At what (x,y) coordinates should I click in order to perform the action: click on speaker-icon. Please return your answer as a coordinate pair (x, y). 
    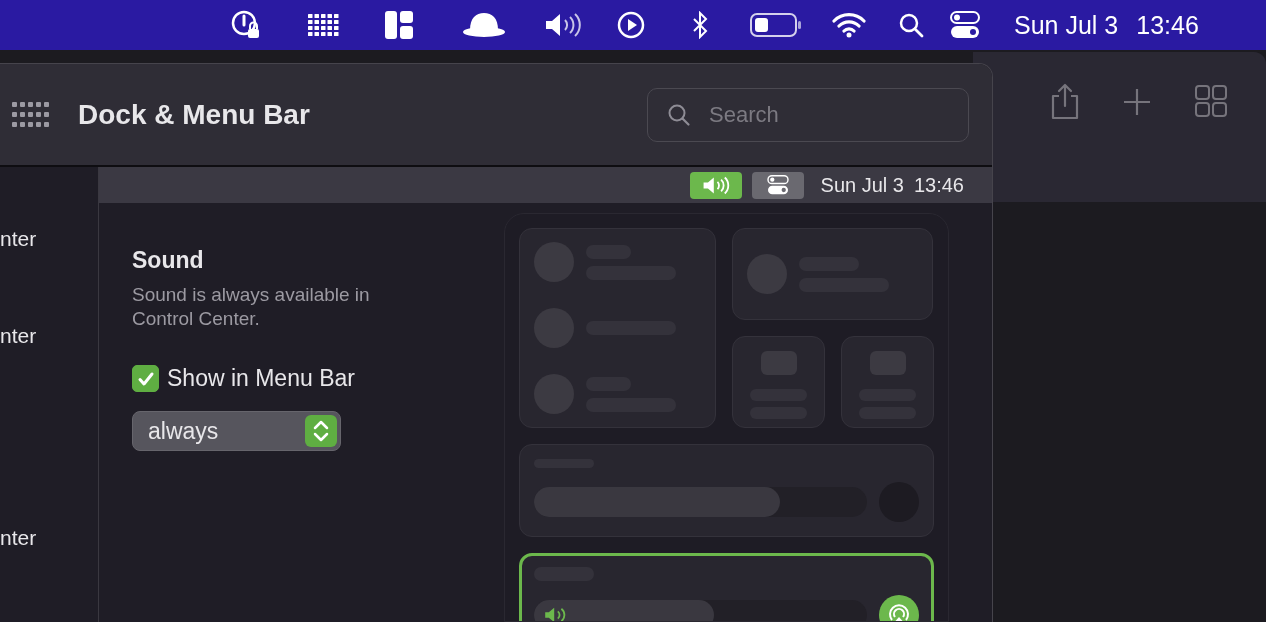
    Looking at the image, I should click on (556, 613).